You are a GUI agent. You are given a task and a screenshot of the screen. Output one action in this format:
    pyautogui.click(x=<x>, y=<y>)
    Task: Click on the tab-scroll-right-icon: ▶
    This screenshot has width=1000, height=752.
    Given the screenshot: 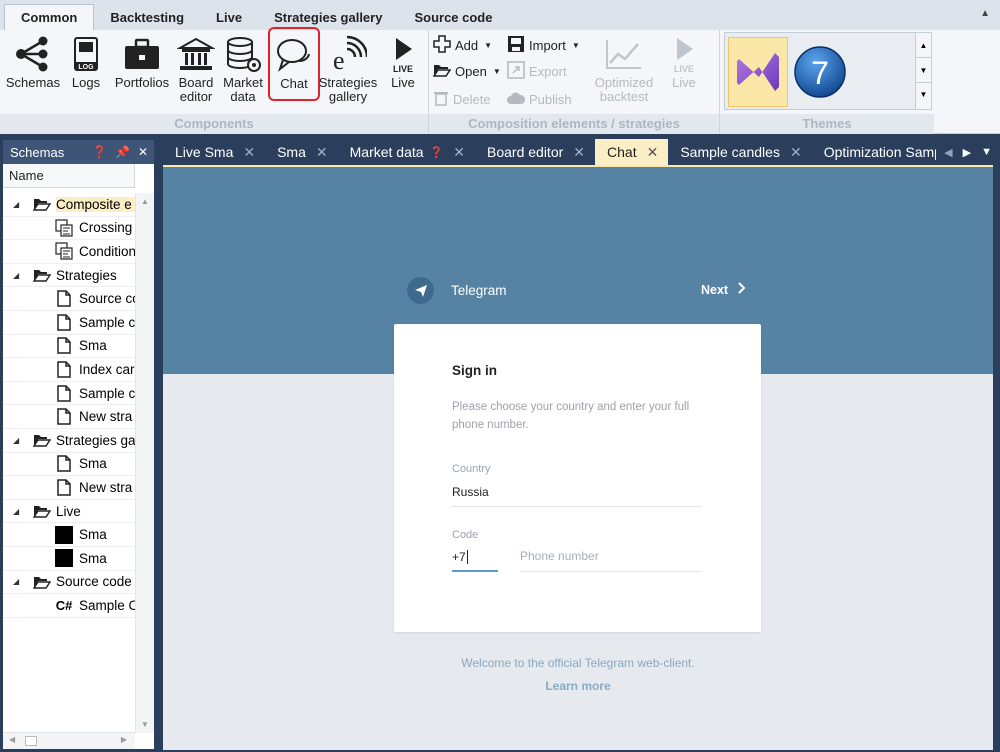 What is the action you would take?
    pyautogui.click(x=967, y=152)
    